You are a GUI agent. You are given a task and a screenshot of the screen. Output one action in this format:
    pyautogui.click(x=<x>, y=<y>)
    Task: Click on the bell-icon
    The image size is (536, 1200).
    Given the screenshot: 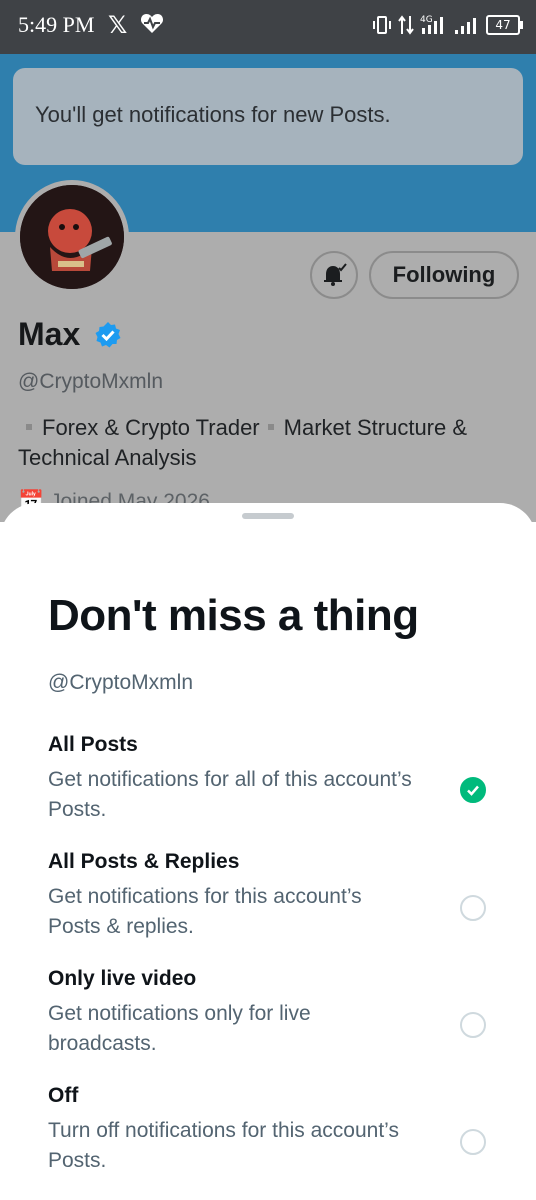 What is the action you would take?
    pyautogui.click(x=335, y=274)
    